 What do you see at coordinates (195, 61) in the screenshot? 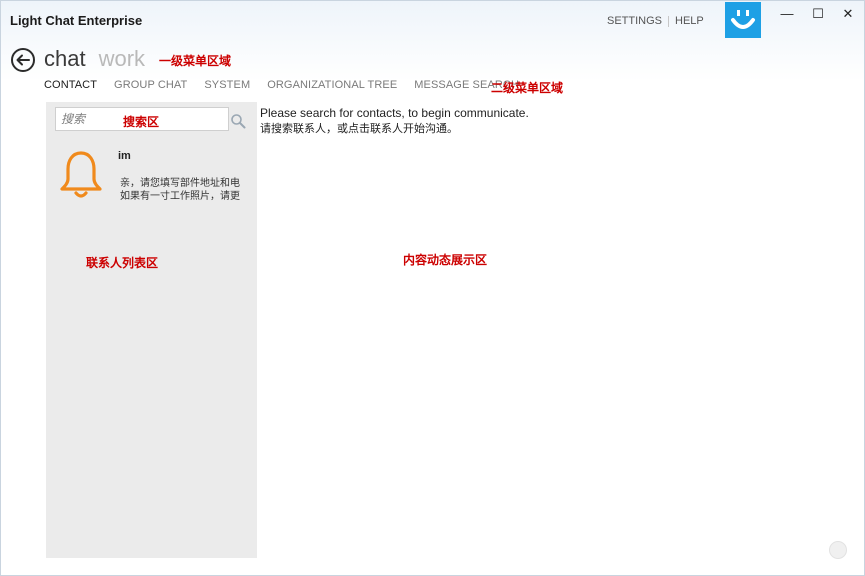
I see `annotation-primary-menu: 一级菜单区域` at bounding box center [195, 61].